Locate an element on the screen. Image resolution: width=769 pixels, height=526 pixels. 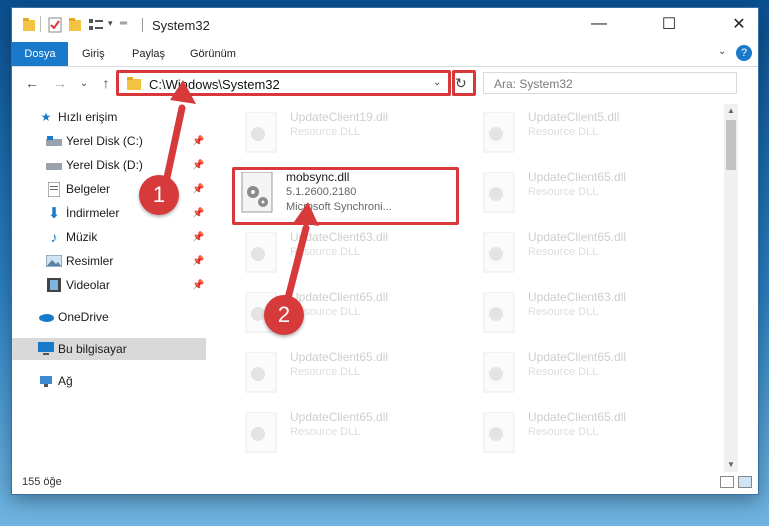
annotation-arrows is located at coordinates (239, 195).